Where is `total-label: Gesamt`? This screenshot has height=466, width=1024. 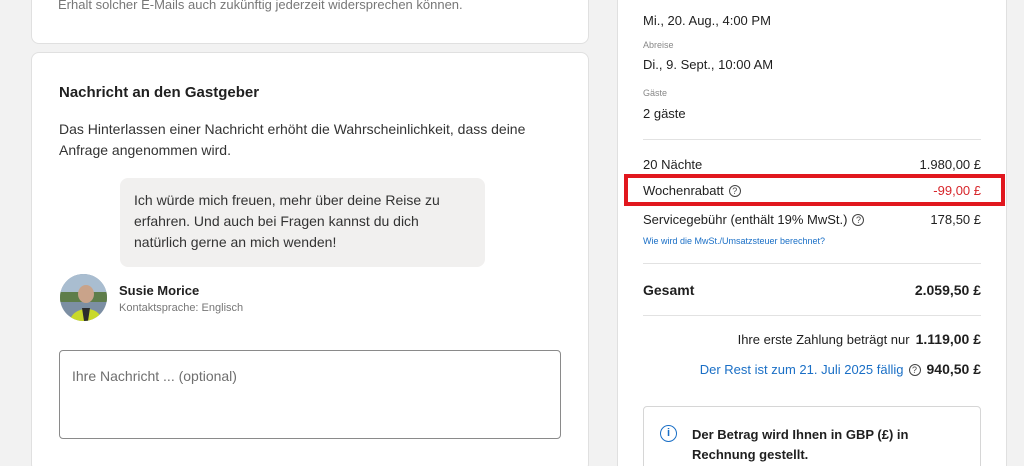 total-label: Gesamt is located at coordinates (669, 290).